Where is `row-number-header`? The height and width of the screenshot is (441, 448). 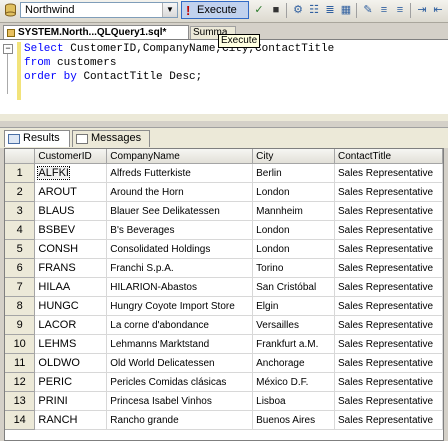
row-number-header is located at coordinates (20, 156).